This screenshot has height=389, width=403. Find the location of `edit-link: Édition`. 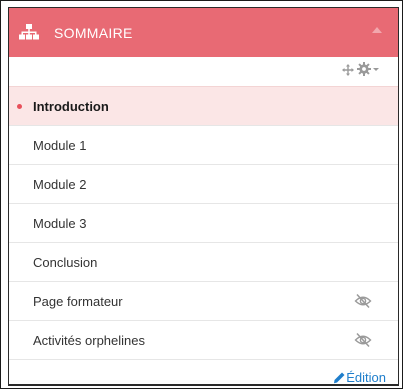

edit-link: Édition is located at coordinates (359, 377).